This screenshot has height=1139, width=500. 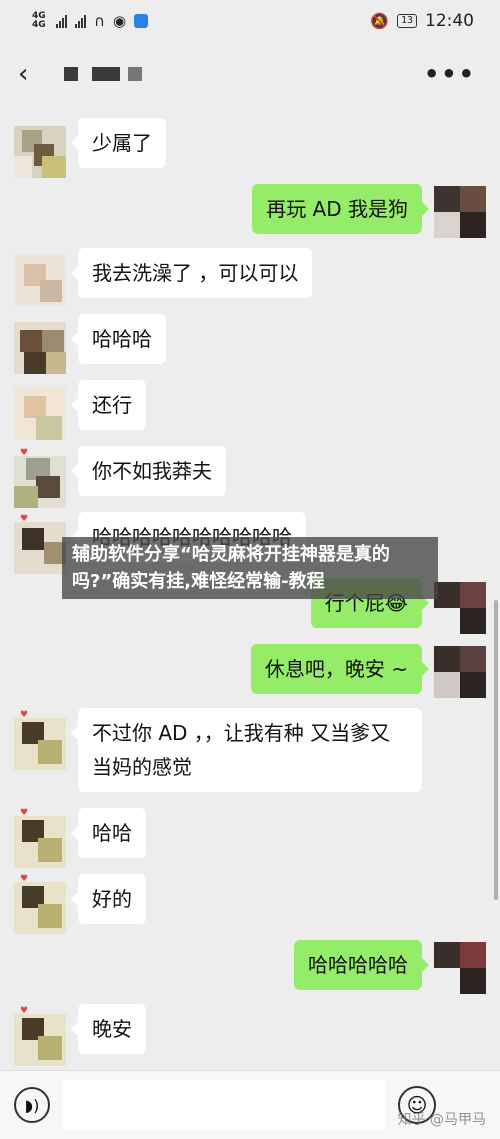 What do you see at coordinates (103, 74) in the screenshot?
I see `chat-title-redacted` at bounding box center [103, 74].